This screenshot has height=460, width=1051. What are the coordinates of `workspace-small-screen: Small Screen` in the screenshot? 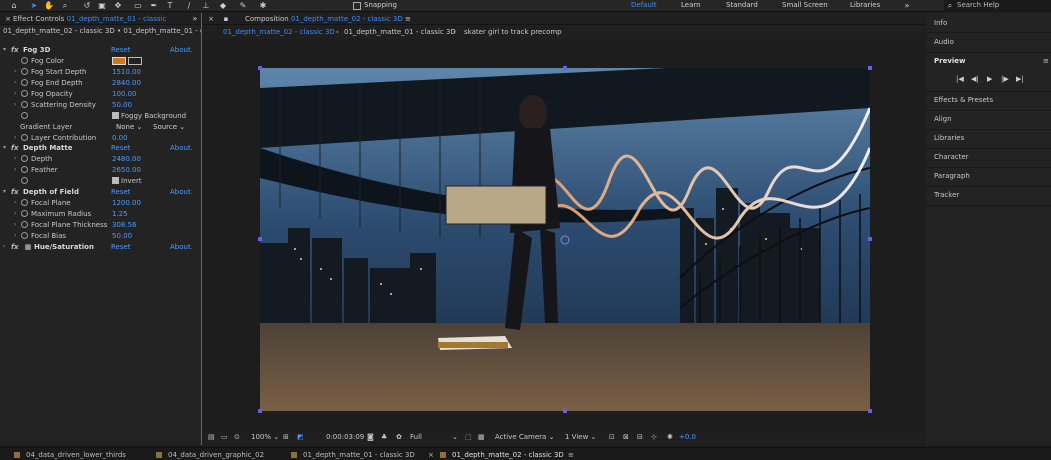 It's located at (805, 5).